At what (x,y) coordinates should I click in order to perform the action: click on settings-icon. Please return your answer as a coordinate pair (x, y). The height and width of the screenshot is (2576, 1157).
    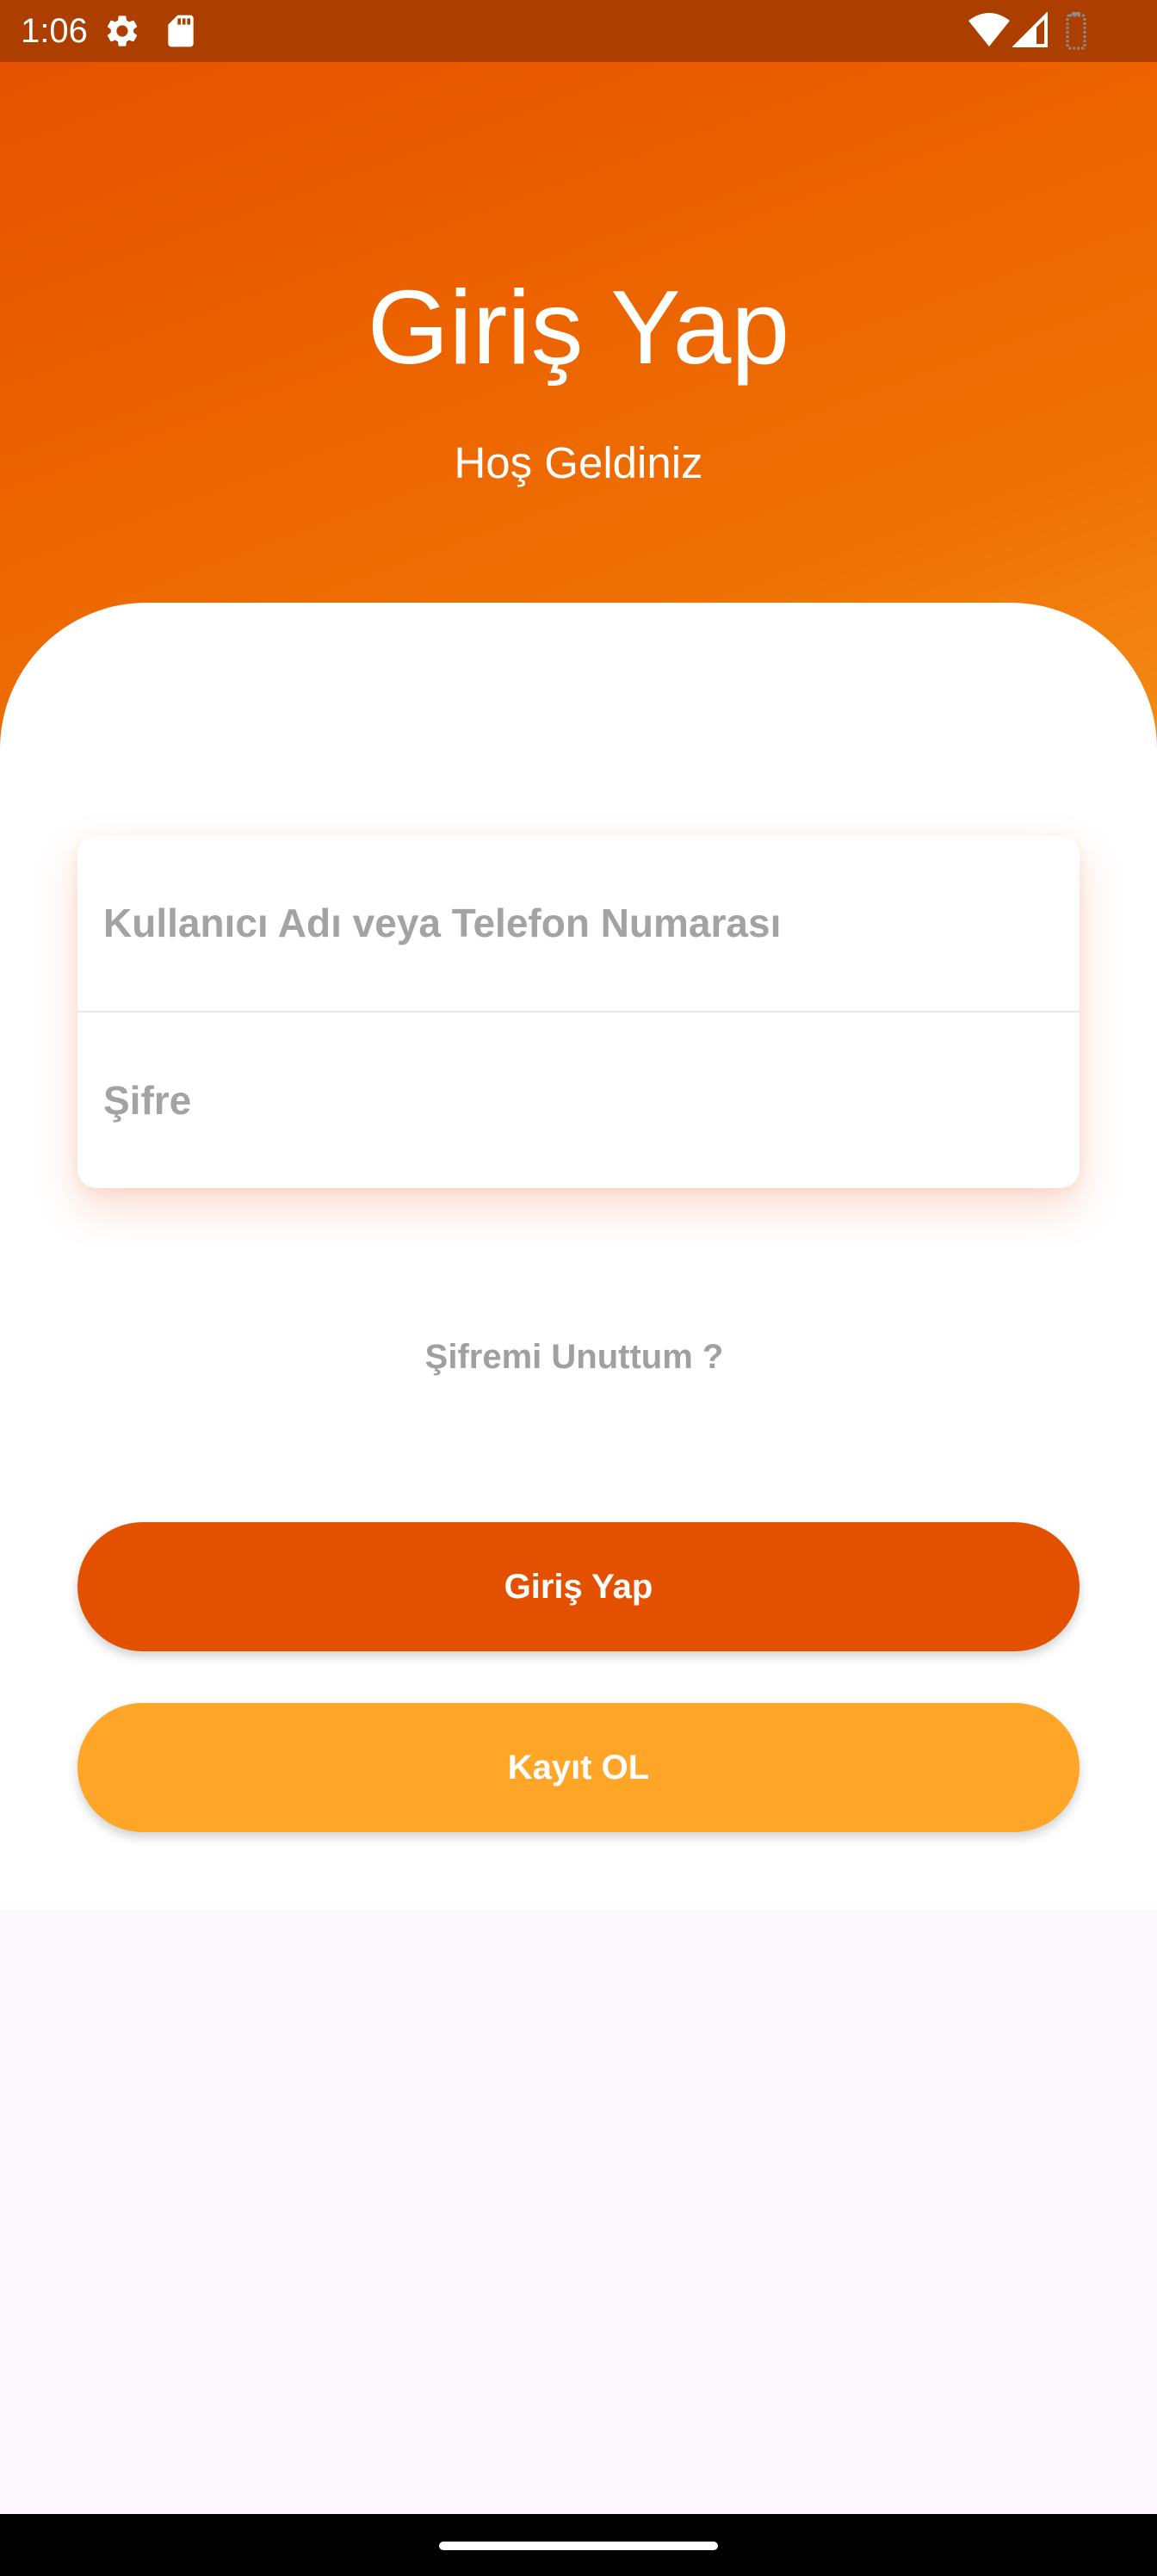
    Looking at the image, I should click on (122, 33).